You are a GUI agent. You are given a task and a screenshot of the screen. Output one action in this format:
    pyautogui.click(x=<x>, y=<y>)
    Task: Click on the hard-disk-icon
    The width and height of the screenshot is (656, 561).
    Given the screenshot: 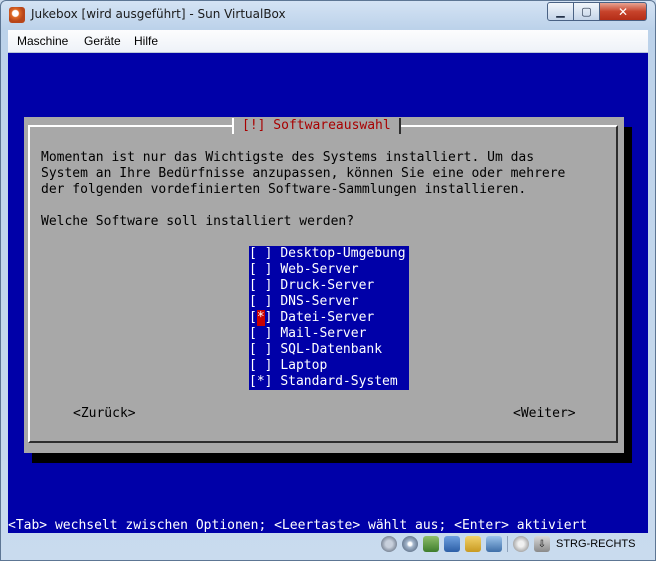 What is the action you would take?
    pyautogui.click(x=389, y=544)
    